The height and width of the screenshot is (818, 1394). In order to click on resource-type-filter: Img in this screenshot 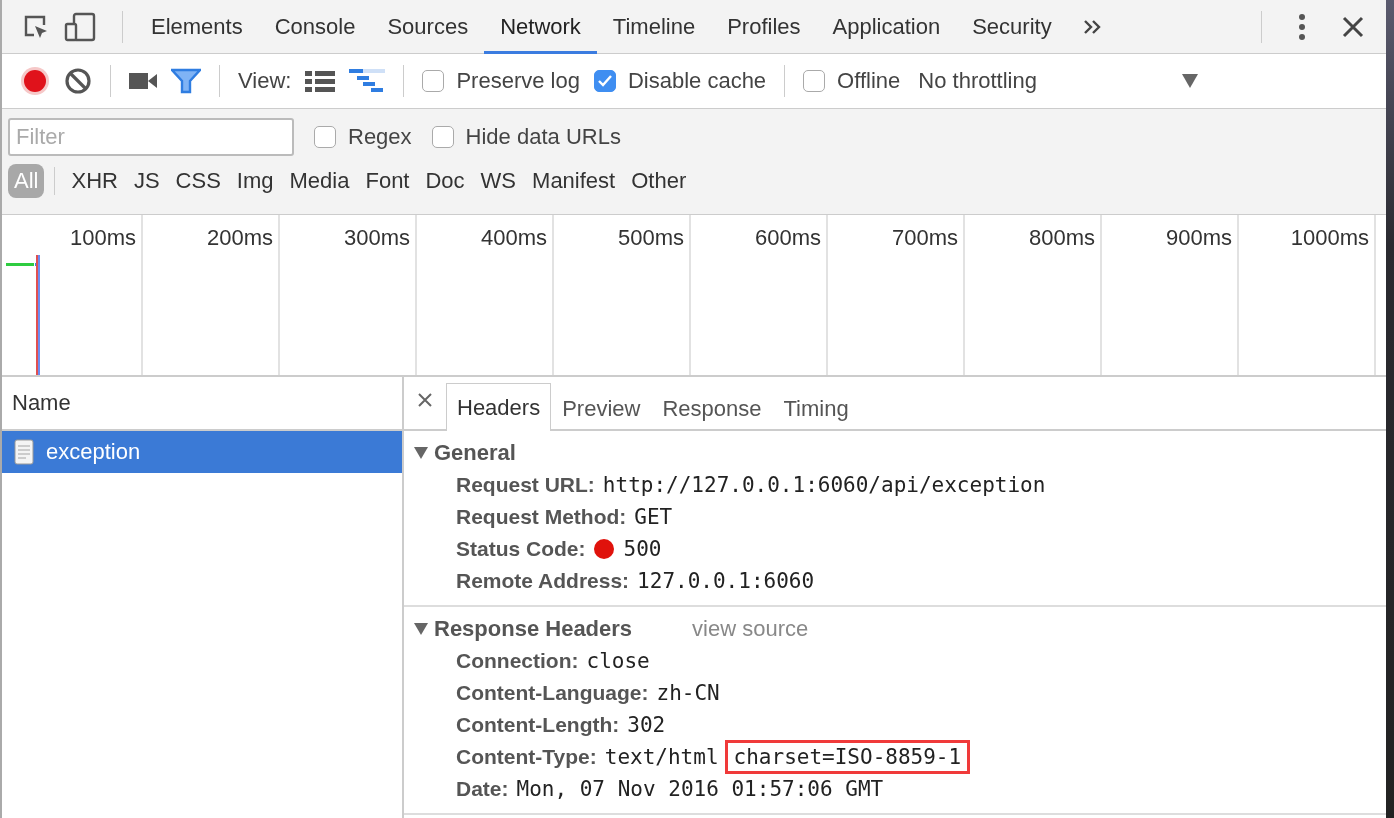, I will do `click(255, 181)`.